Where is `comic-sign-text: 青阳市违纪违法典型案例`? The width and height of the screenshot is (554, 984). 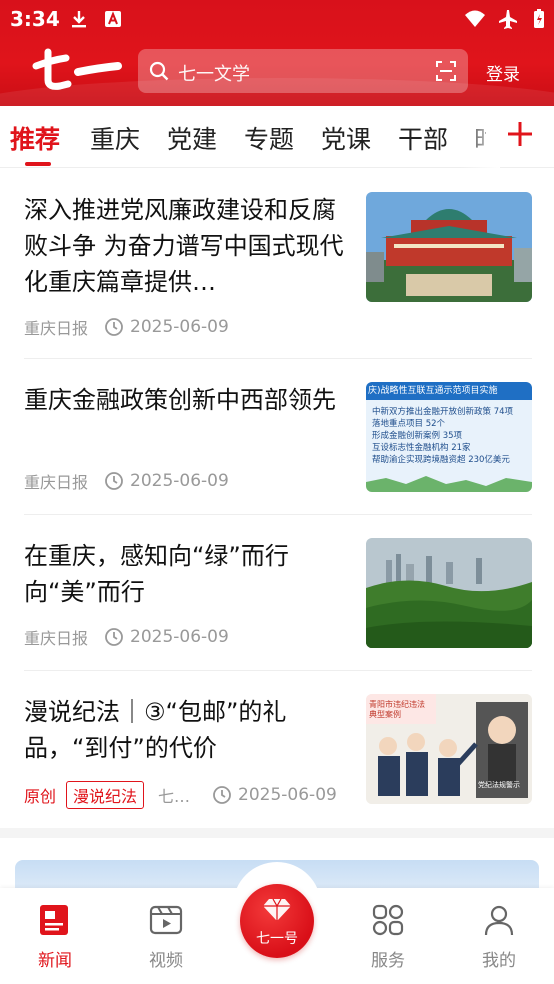
comic-sign-text: 青阳市违纪违法典型案例 is located at coordinates (397, 709).